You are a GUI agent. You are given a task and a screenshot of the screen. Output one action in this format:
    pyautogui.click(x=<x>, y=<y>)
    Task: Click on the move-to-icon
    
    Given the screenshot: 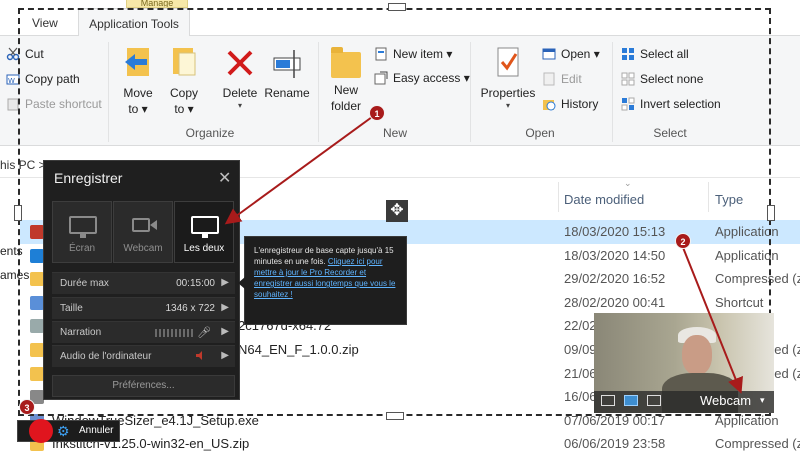 What is the action you would take?
    pyautogui.click(x=137, y=62)
    